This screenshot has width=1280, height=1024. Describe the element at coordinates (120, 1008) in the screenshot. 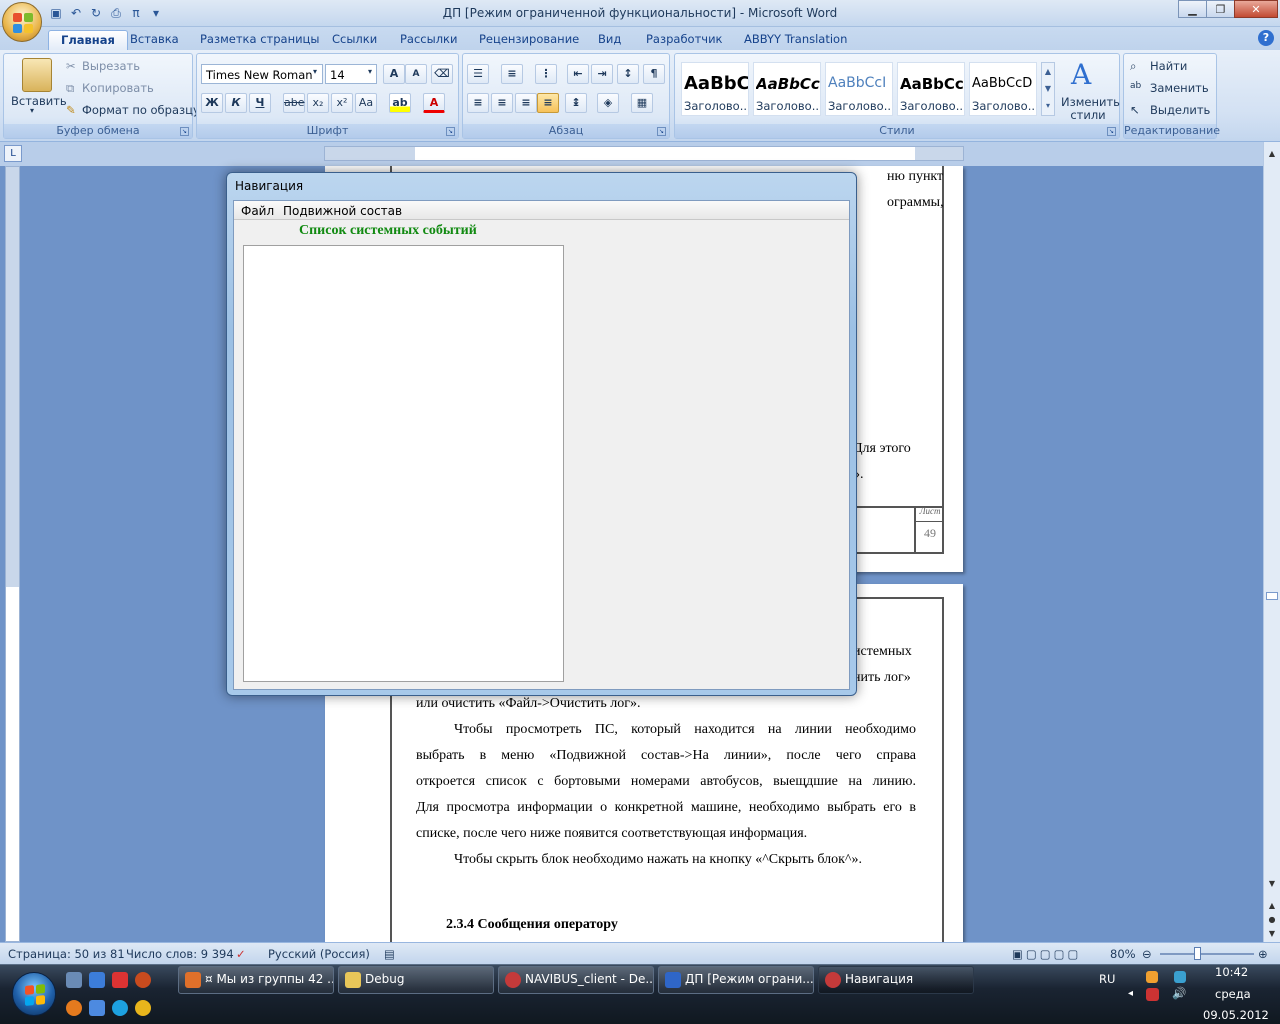

I see `skype-icon` at that location.